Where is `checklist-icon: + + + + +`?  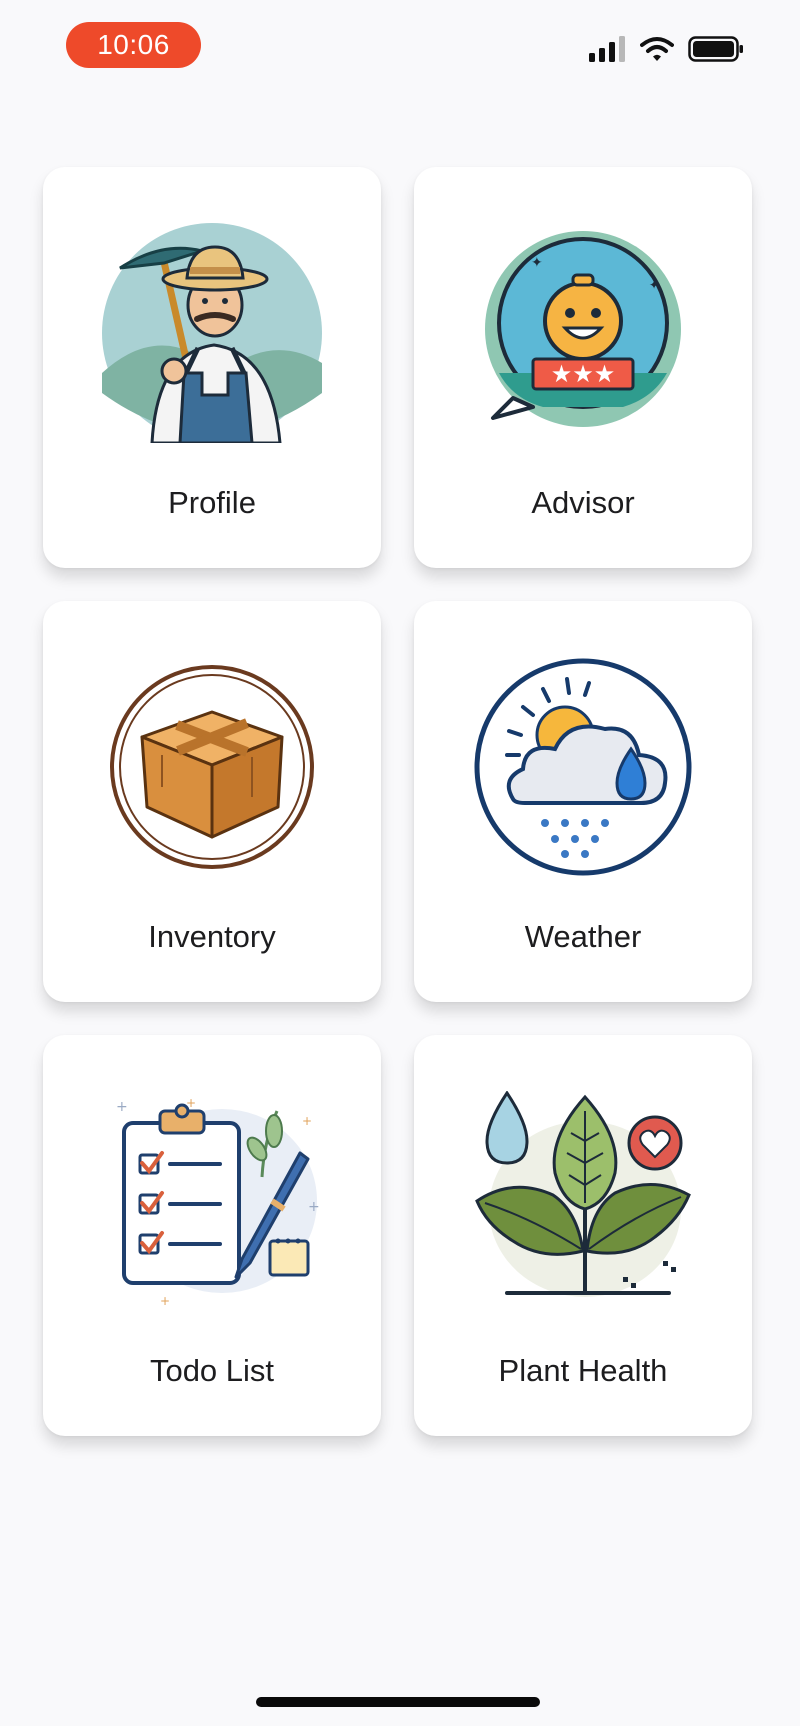
checklist-icon: + + + + + is located at coordinates (218, 1202).